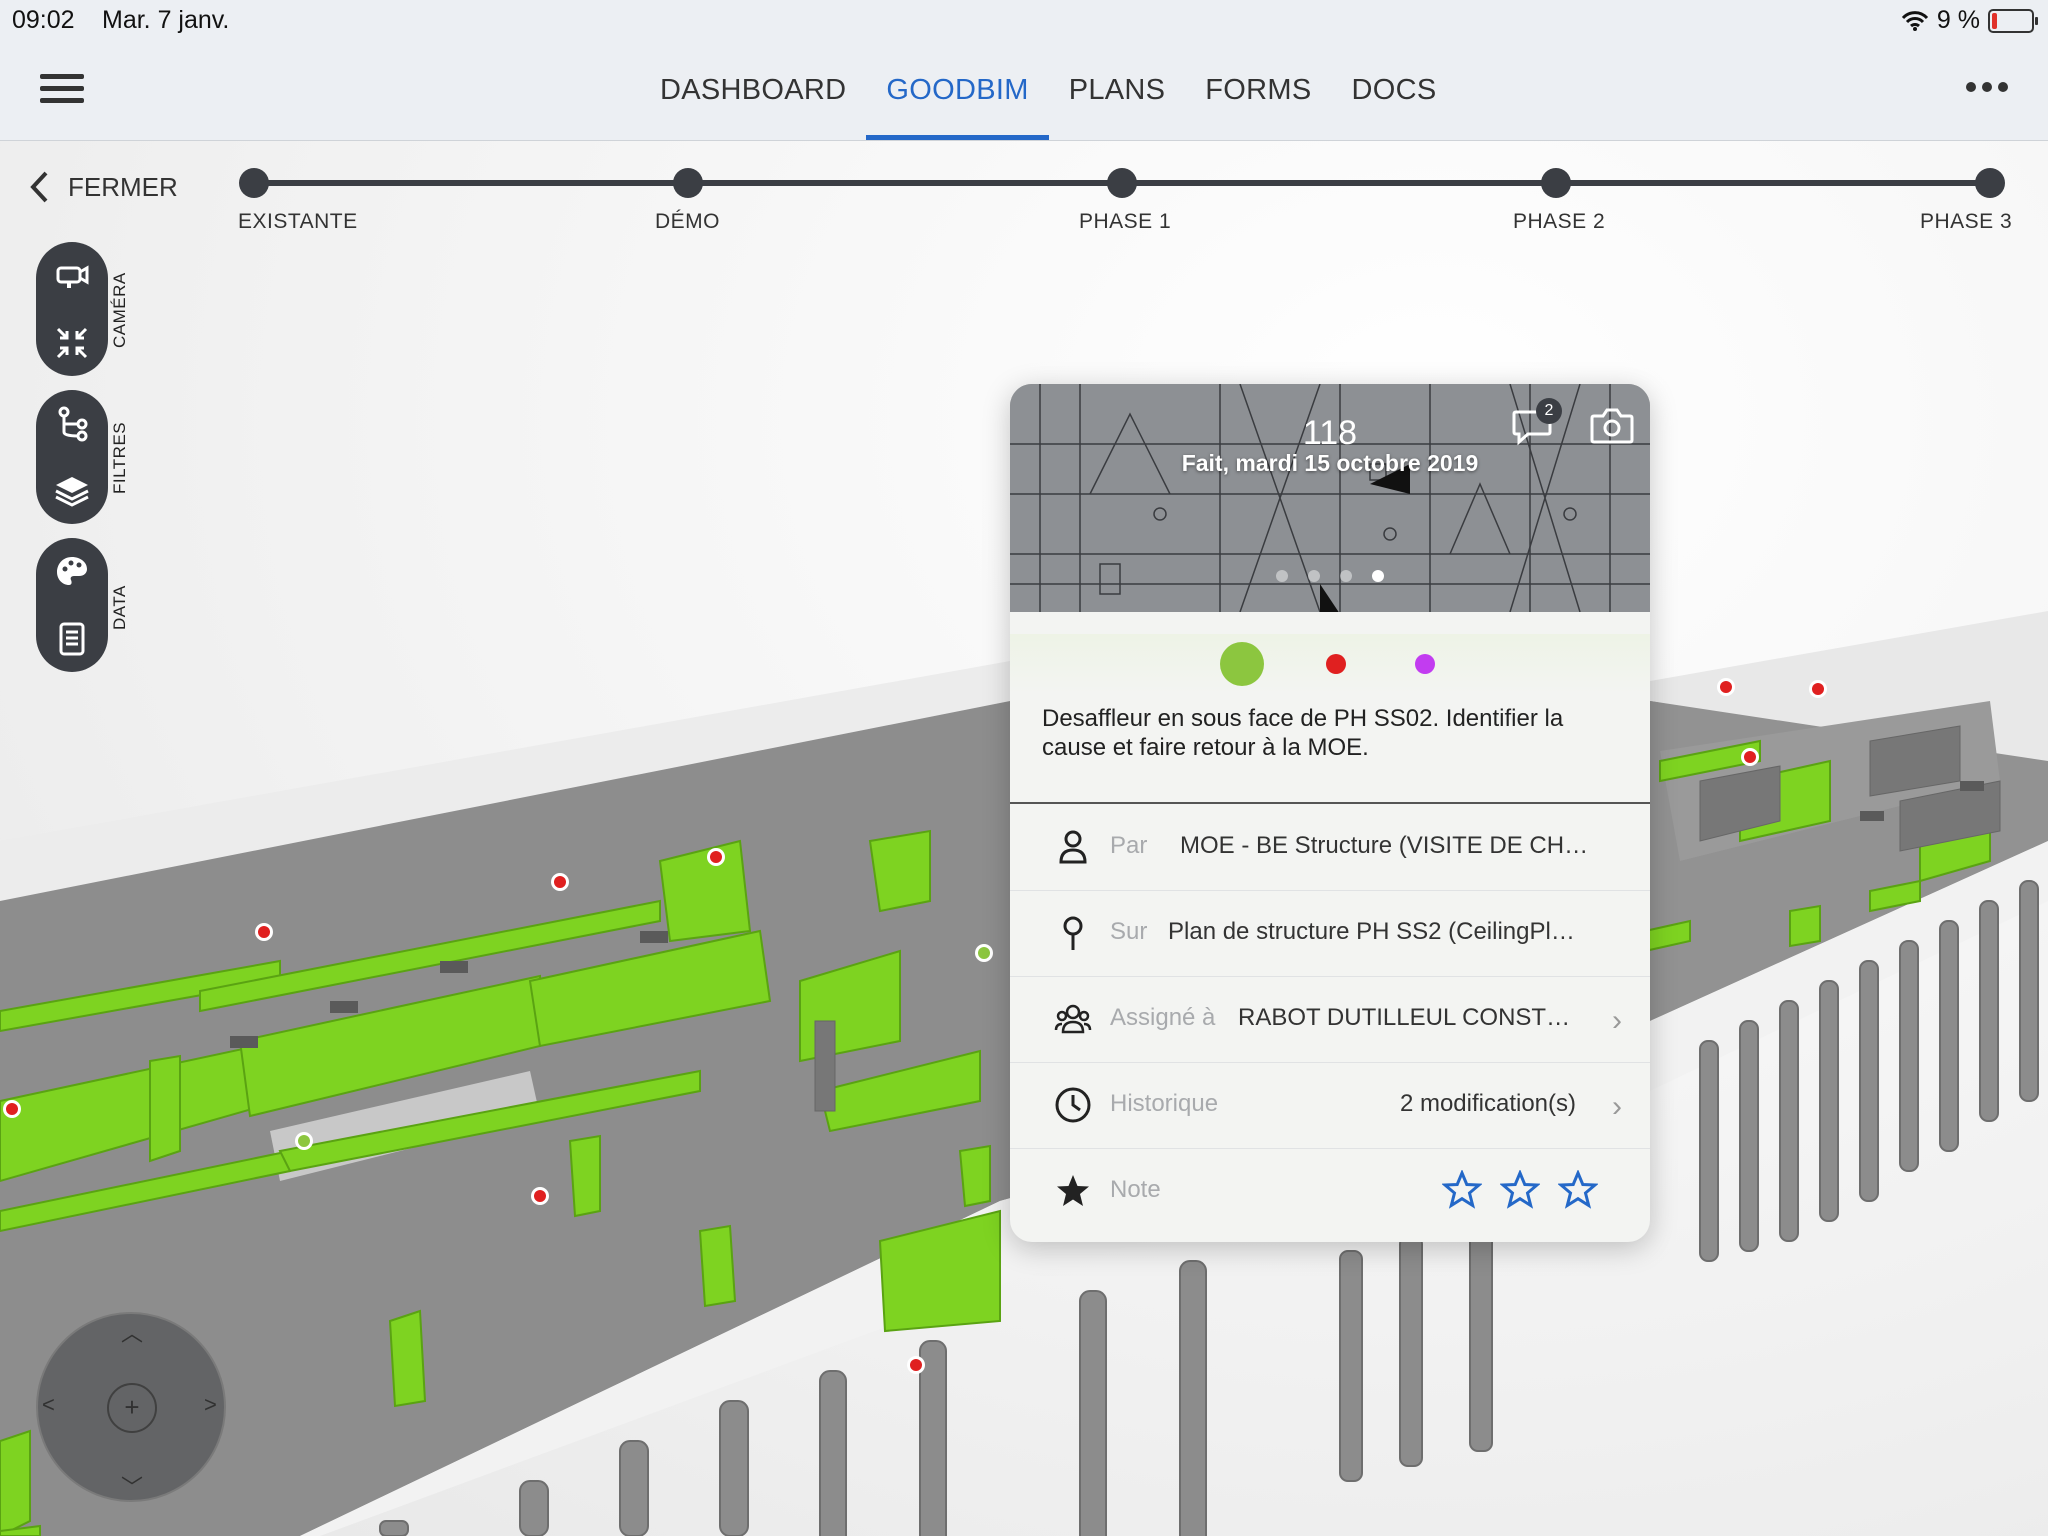 The image size is (2048, 1536). I want to click on wifi-icon, so click(1915, 20).